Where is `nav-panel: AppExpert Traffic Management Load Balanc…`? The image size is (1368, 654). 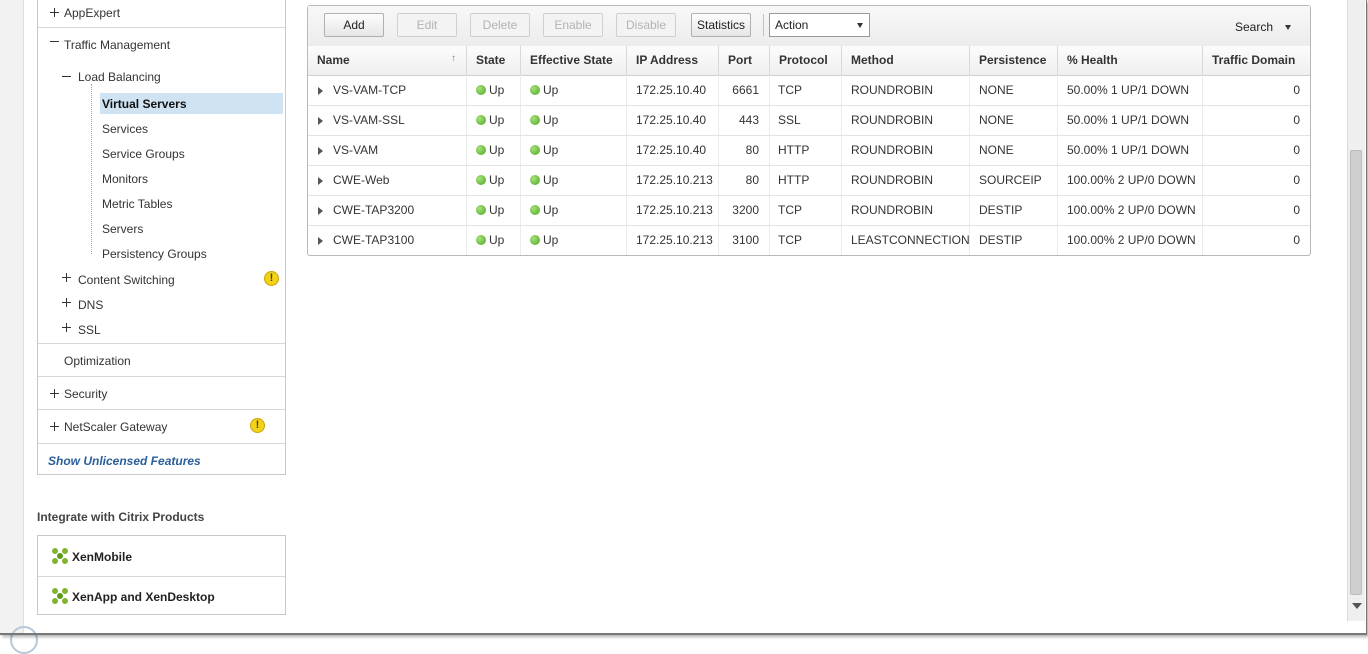
nav-panel: AppExpert Traffic Management Load Balanc… is located at coordinates (161, 237).